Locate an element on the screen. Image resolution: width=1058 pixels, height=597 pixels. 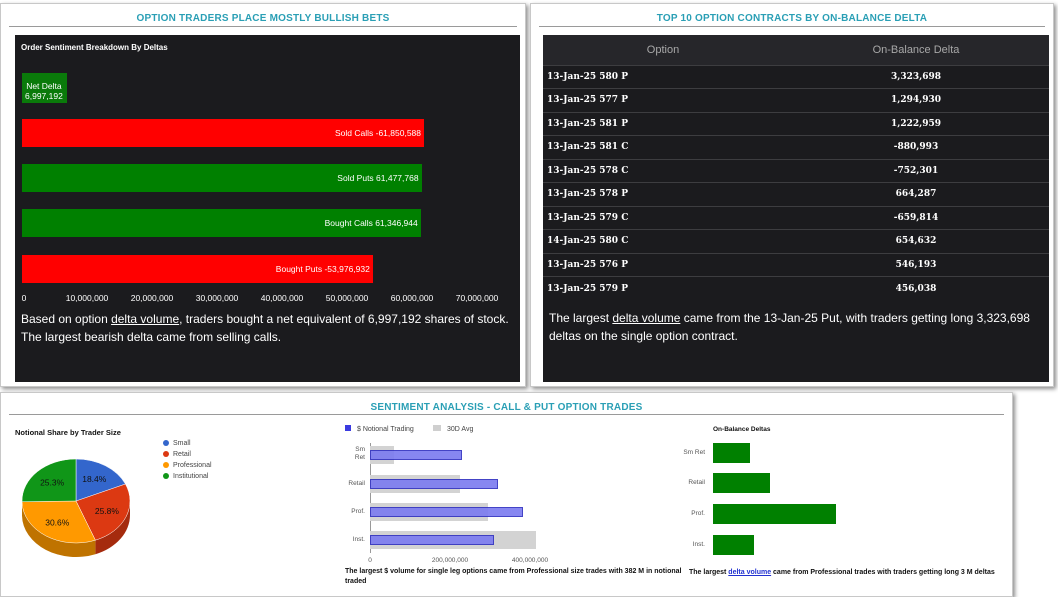
bar-label: Sold Puts 61,477,768 is located at coordinates (378, 178).